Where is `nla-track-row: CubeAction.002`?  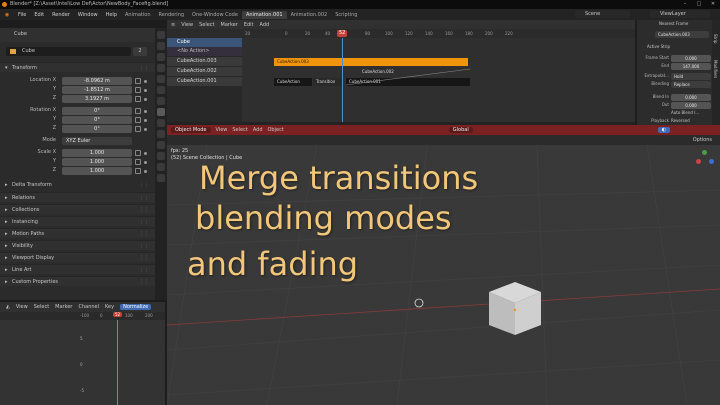 nla-track-row: CubeAction.002 is located at coordinates (204, 71).